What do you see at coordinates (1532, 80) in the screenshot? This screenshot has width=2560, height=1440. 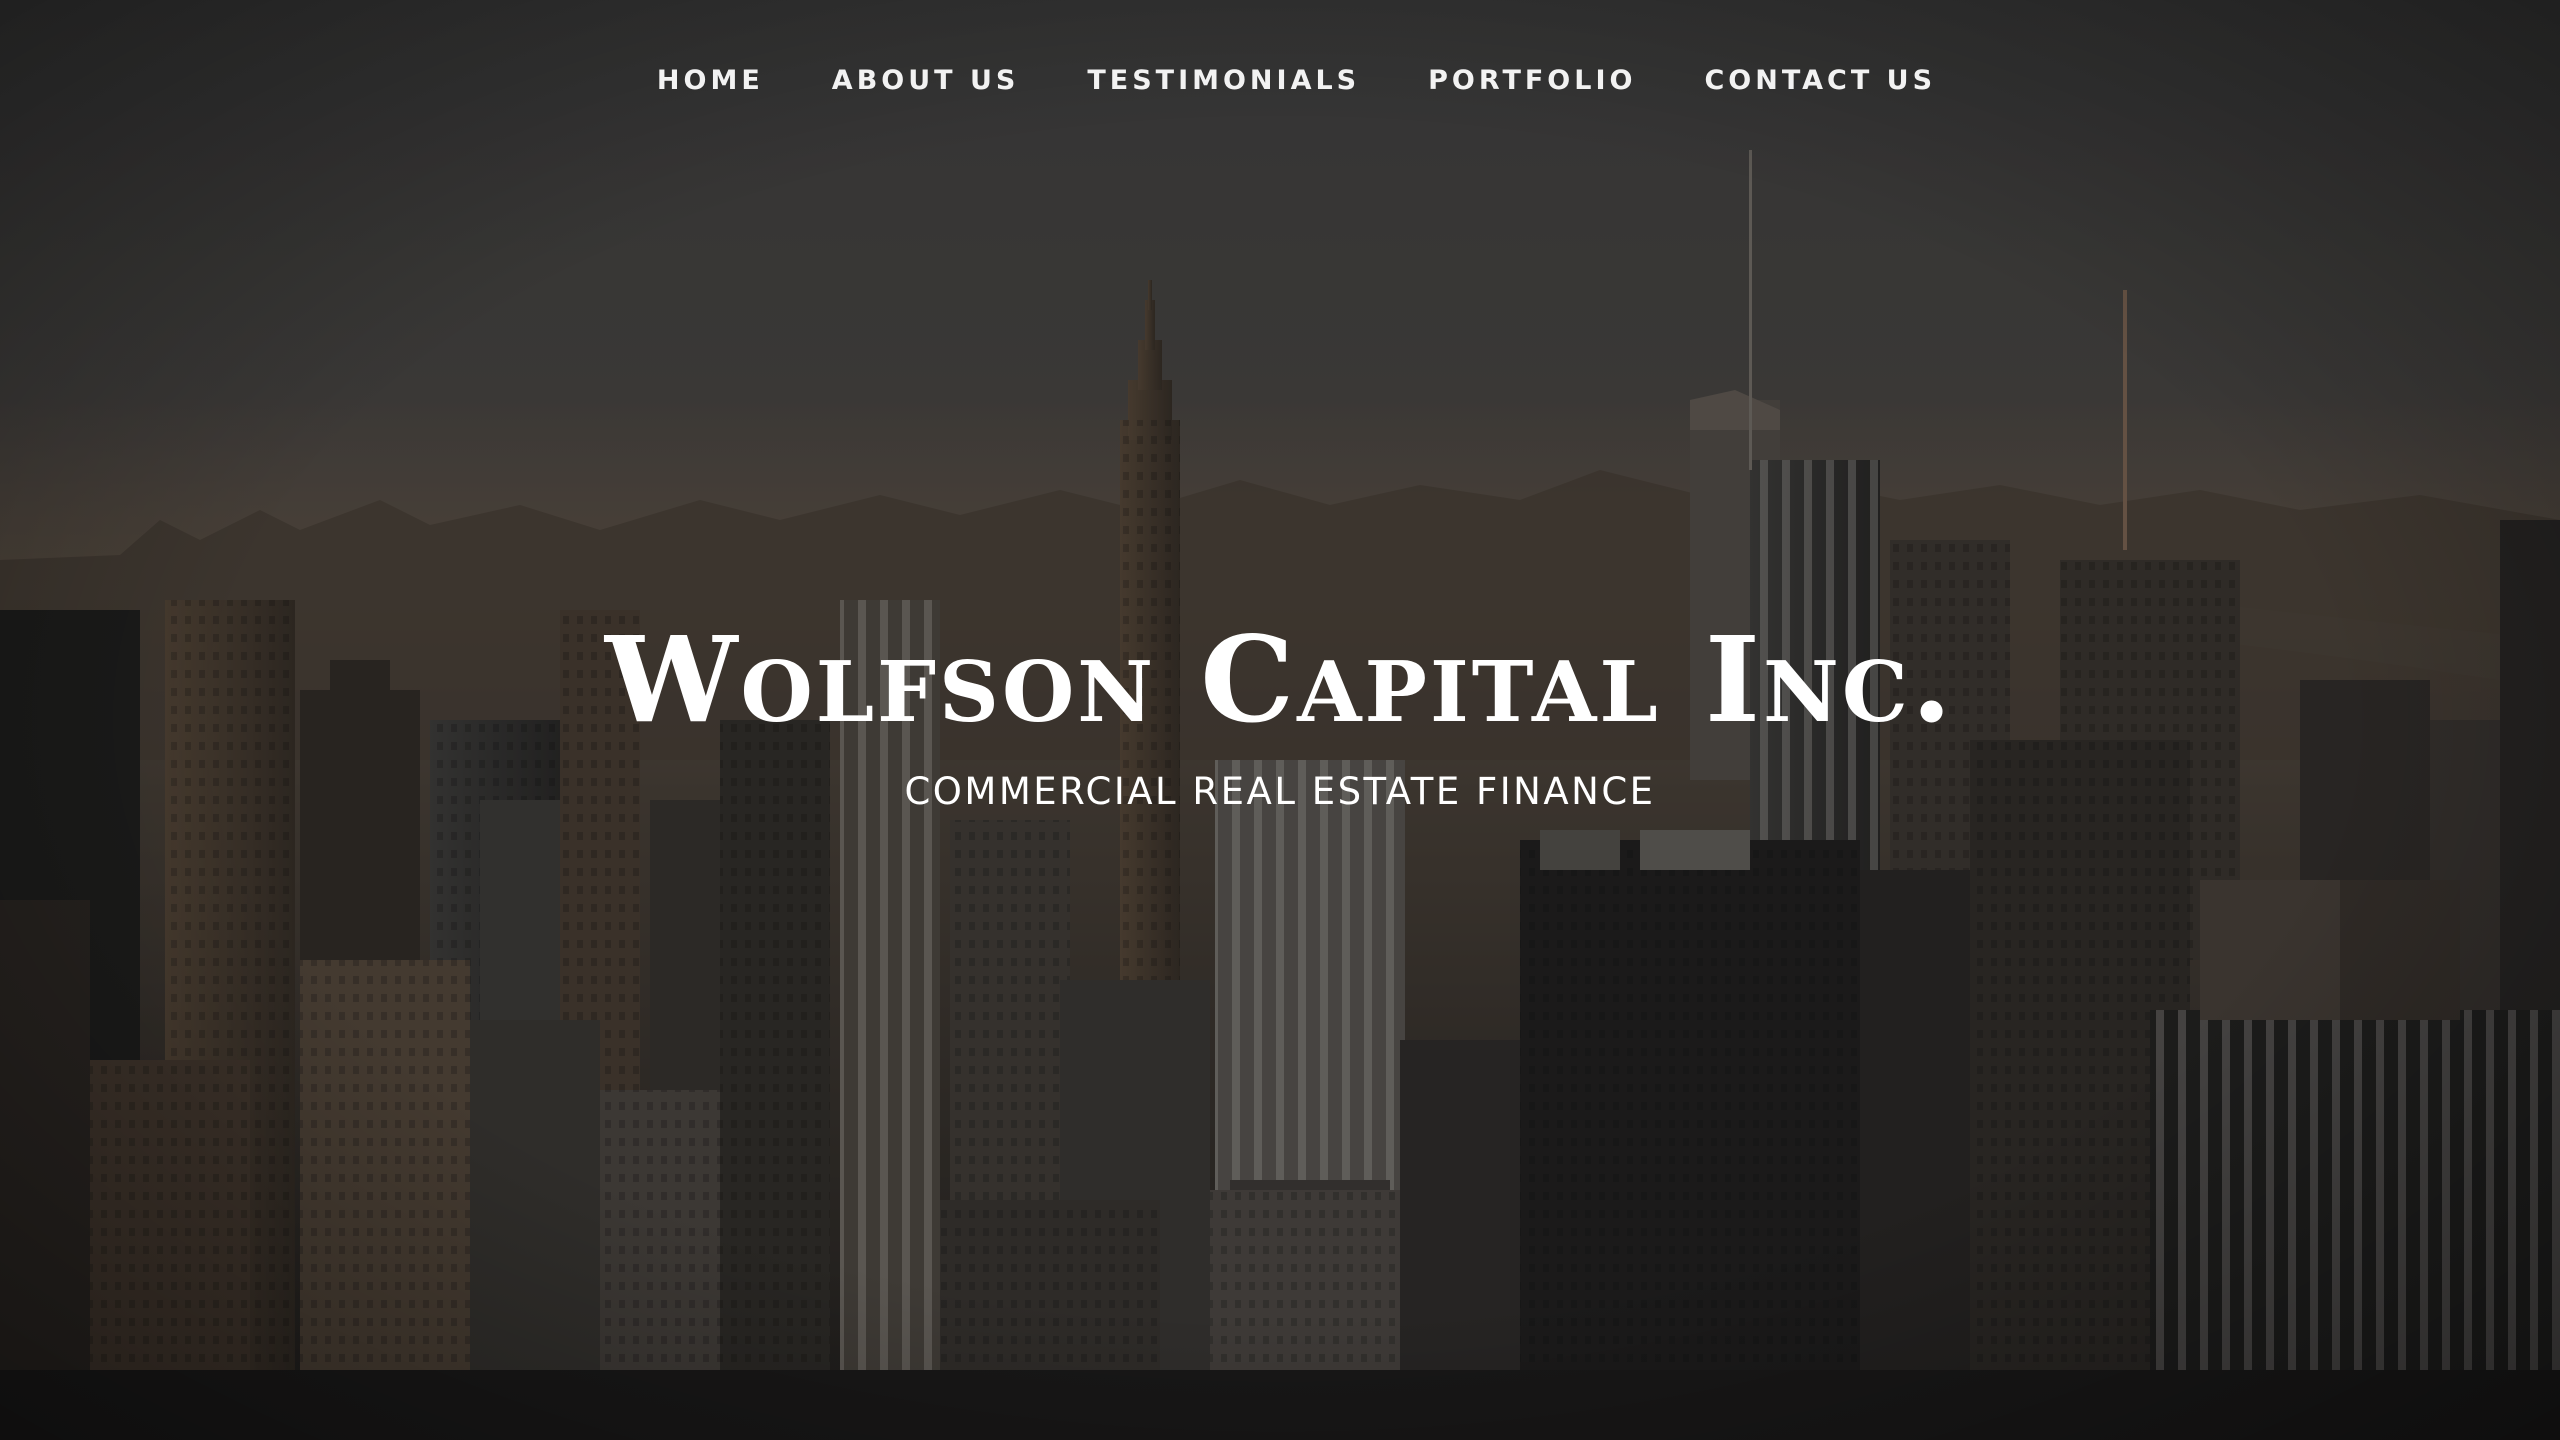 I see `nav-item-portfolio: PORTFOLIO` at bounding box center [1532, 80].